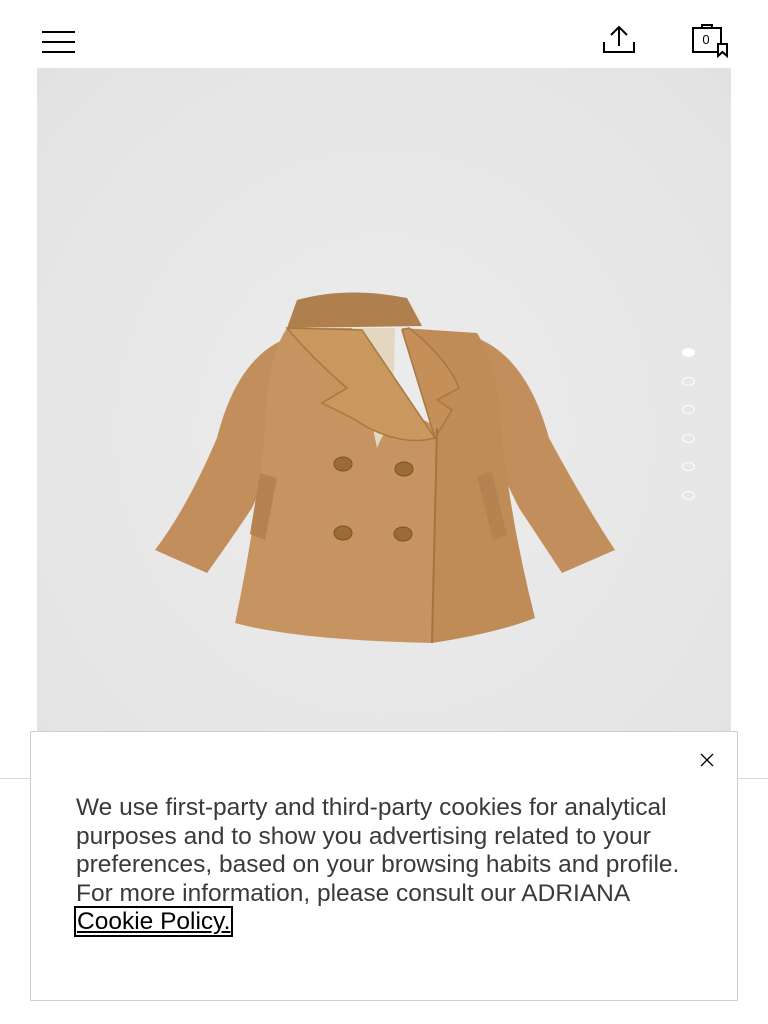  Describe the element at coordinates (619, 40) in the screenshot. I see `share-upload-icon` at that location.